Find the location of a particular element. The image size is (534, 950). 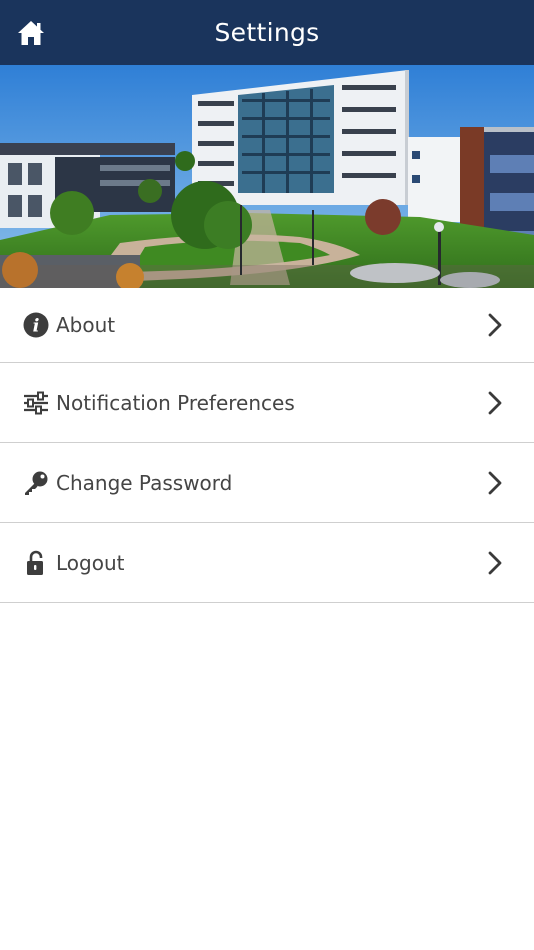

sliders-icon is located at coordinates (36, 403).